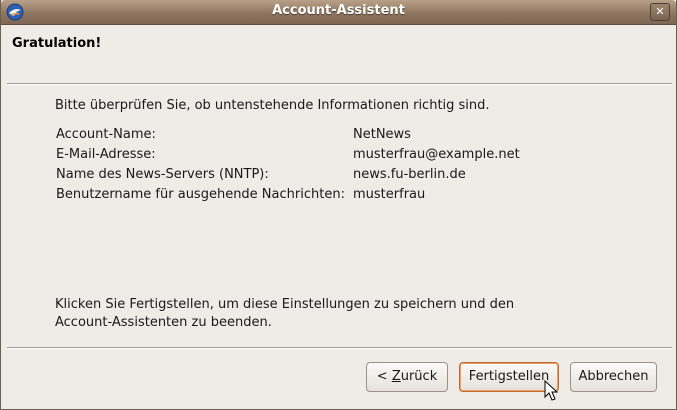  What do you see at coordinates (436, 154) in the screenshot?
I see `summary-value: musterfrau@example.net` at bounding box center [436, 154].